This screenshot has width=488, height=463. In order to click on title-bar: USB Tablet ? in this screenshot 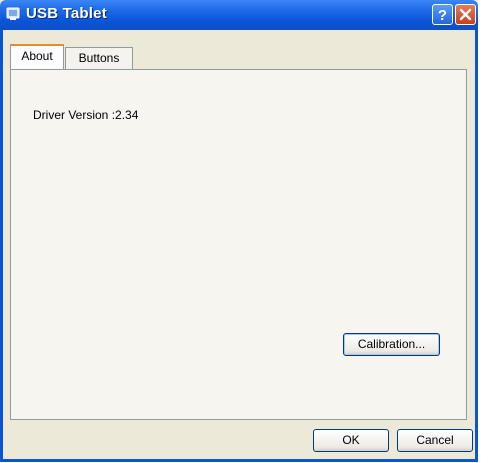, I will do `click(239, 15)`.